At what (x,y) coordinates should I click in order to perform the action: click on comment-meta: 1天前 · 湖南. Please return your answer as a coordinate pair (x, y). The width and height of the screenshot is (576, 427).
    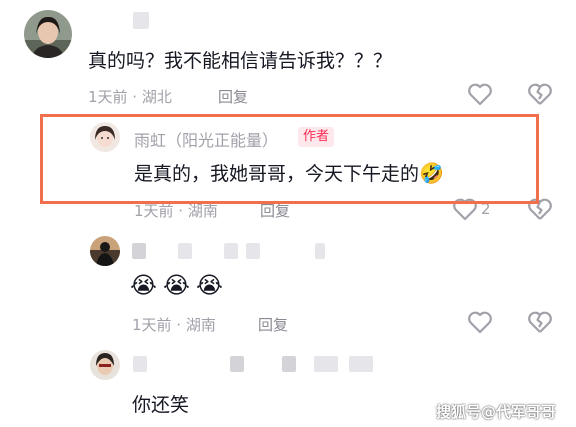
    Looking at the image, I should click on (174, 325).